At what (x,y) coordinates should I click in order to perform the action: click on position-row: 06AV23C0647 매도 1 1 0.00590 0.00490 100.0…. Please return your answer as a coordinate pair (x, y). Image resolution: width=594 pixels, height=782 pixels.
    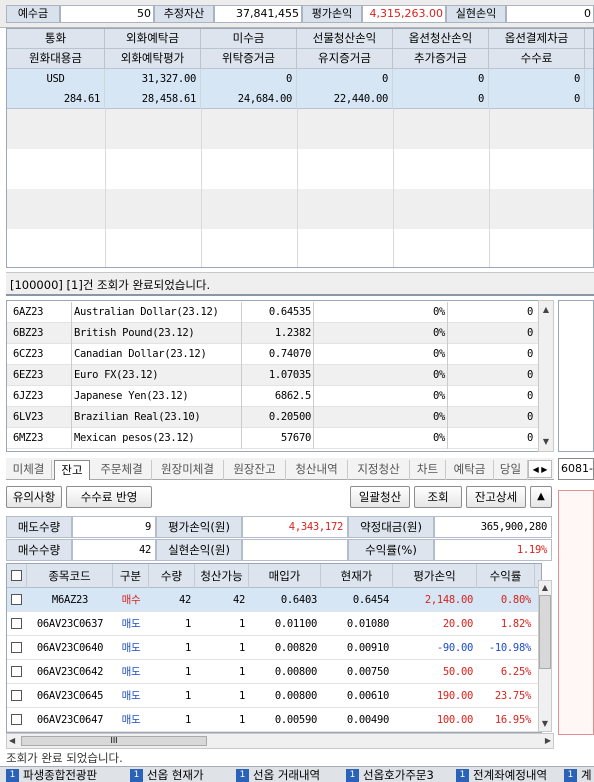
    Looking at the image, I should click on (274, 720).